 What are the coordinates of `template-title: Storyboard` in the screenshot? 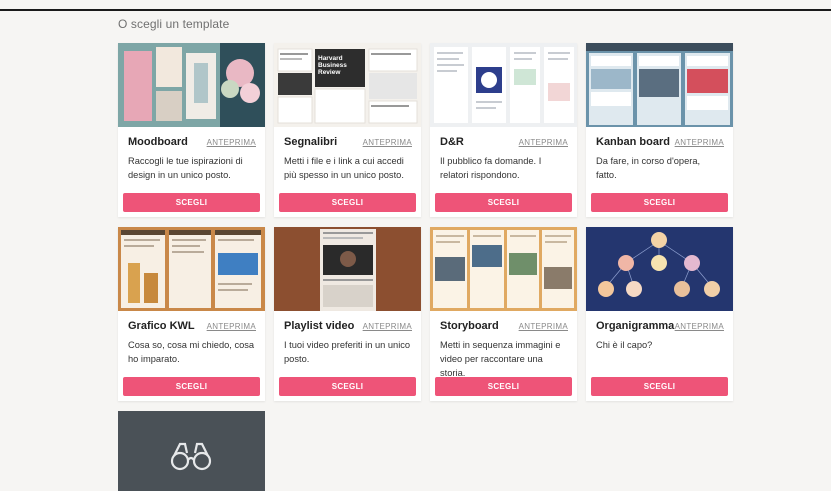 It's located at (469, 326).